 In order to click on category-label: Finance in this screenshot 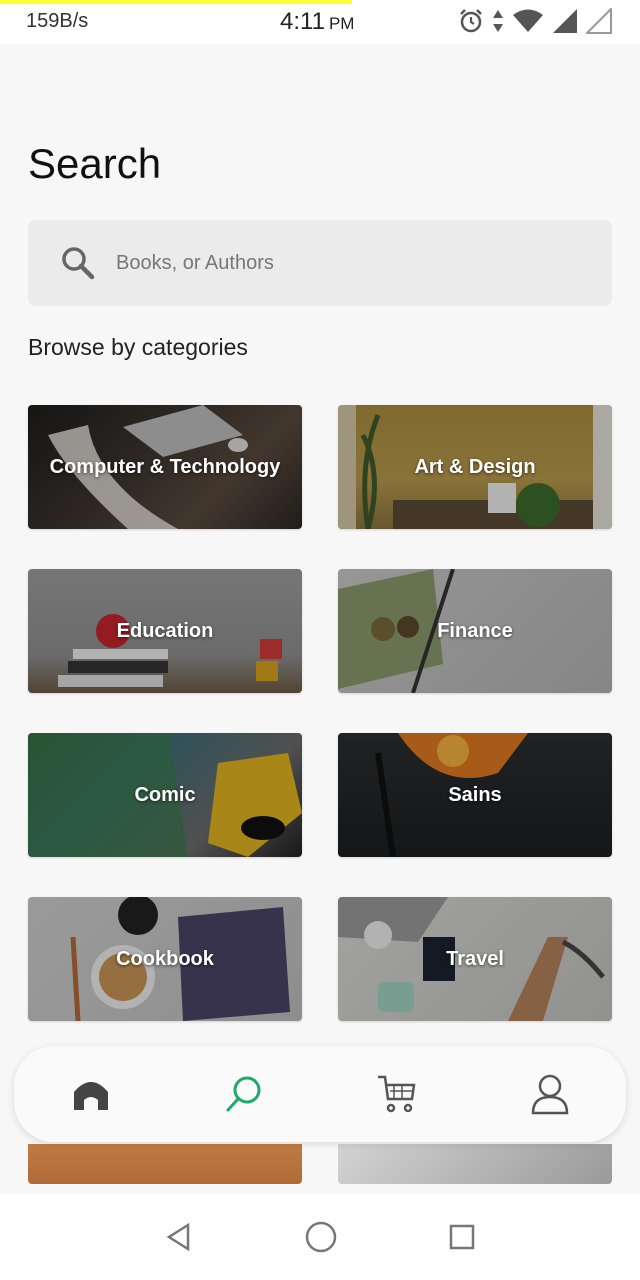, I will do `click(475, 630)`.